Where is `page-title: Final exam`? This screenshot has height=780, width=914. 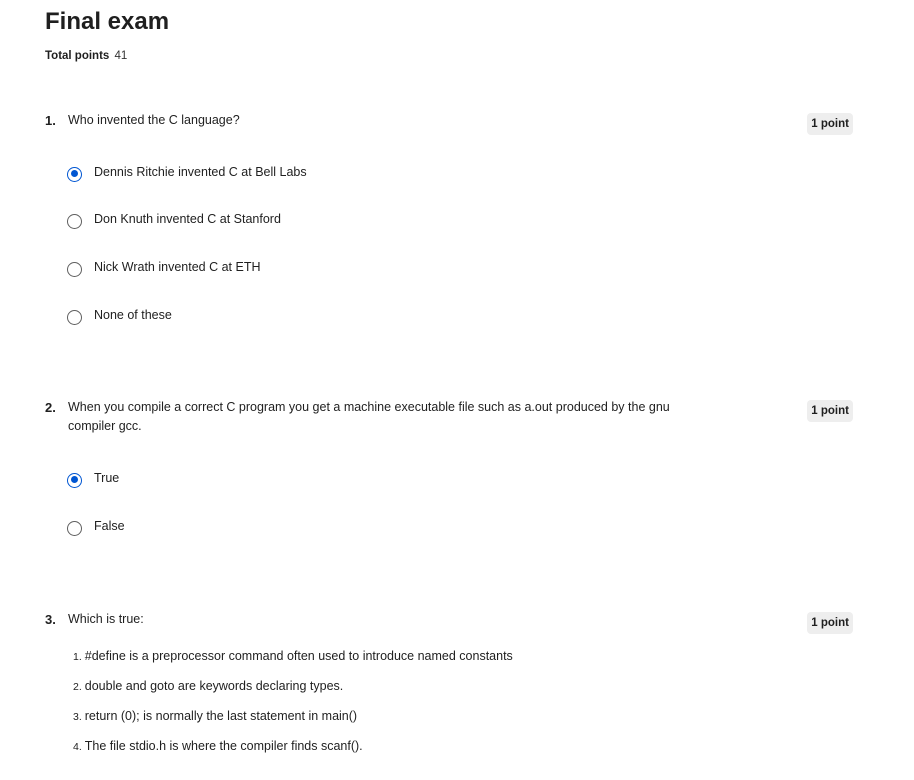
page-title: Final exam is located at coordinates (107, 21).